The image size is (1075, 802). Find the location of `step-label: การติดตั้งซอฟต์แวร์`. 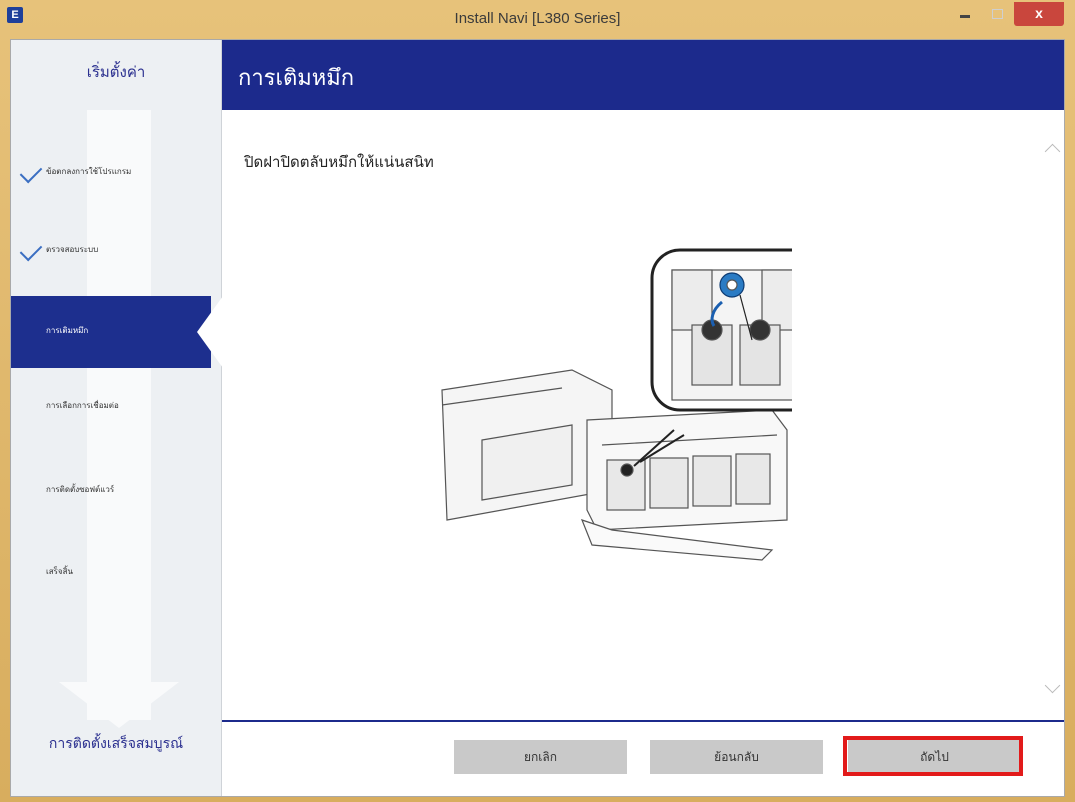

step-label: การติดตั้งซอฟต์แวร์ is located at coordinates (80, 489).